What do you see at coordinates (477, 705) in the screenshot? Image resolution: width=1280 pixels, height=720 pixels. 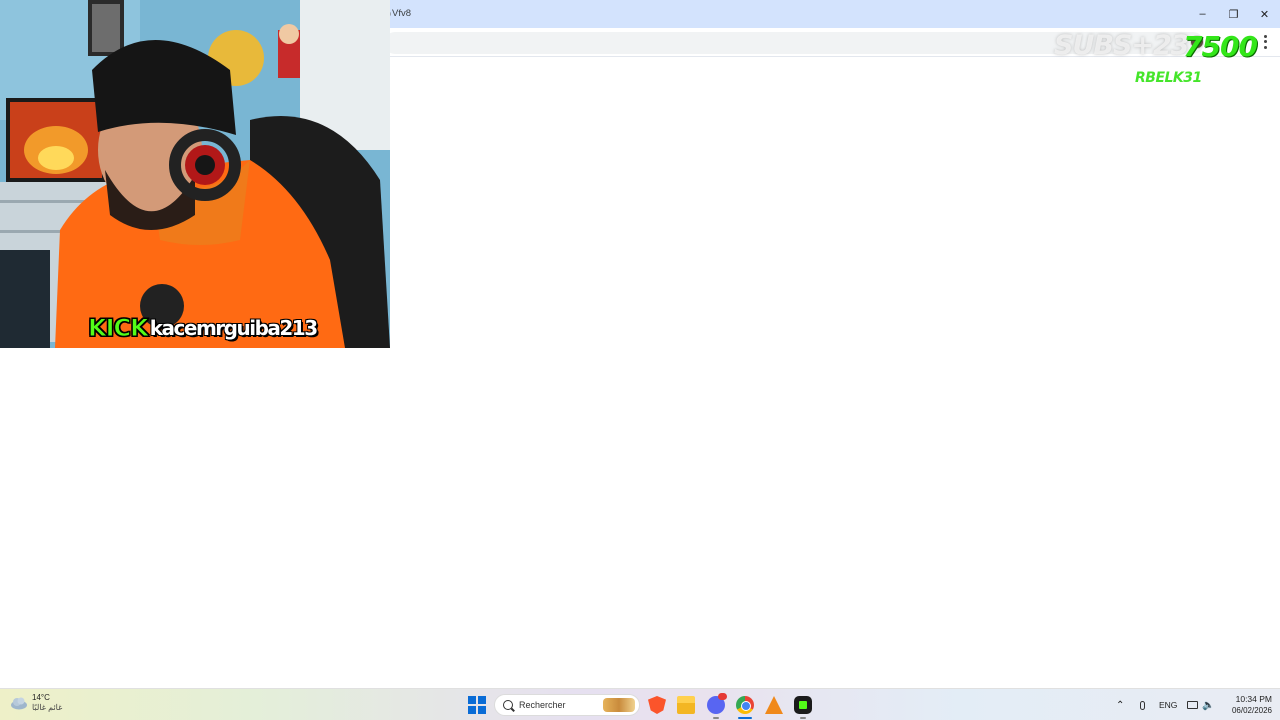 I see `start-button` at bounding box center [477, 705].